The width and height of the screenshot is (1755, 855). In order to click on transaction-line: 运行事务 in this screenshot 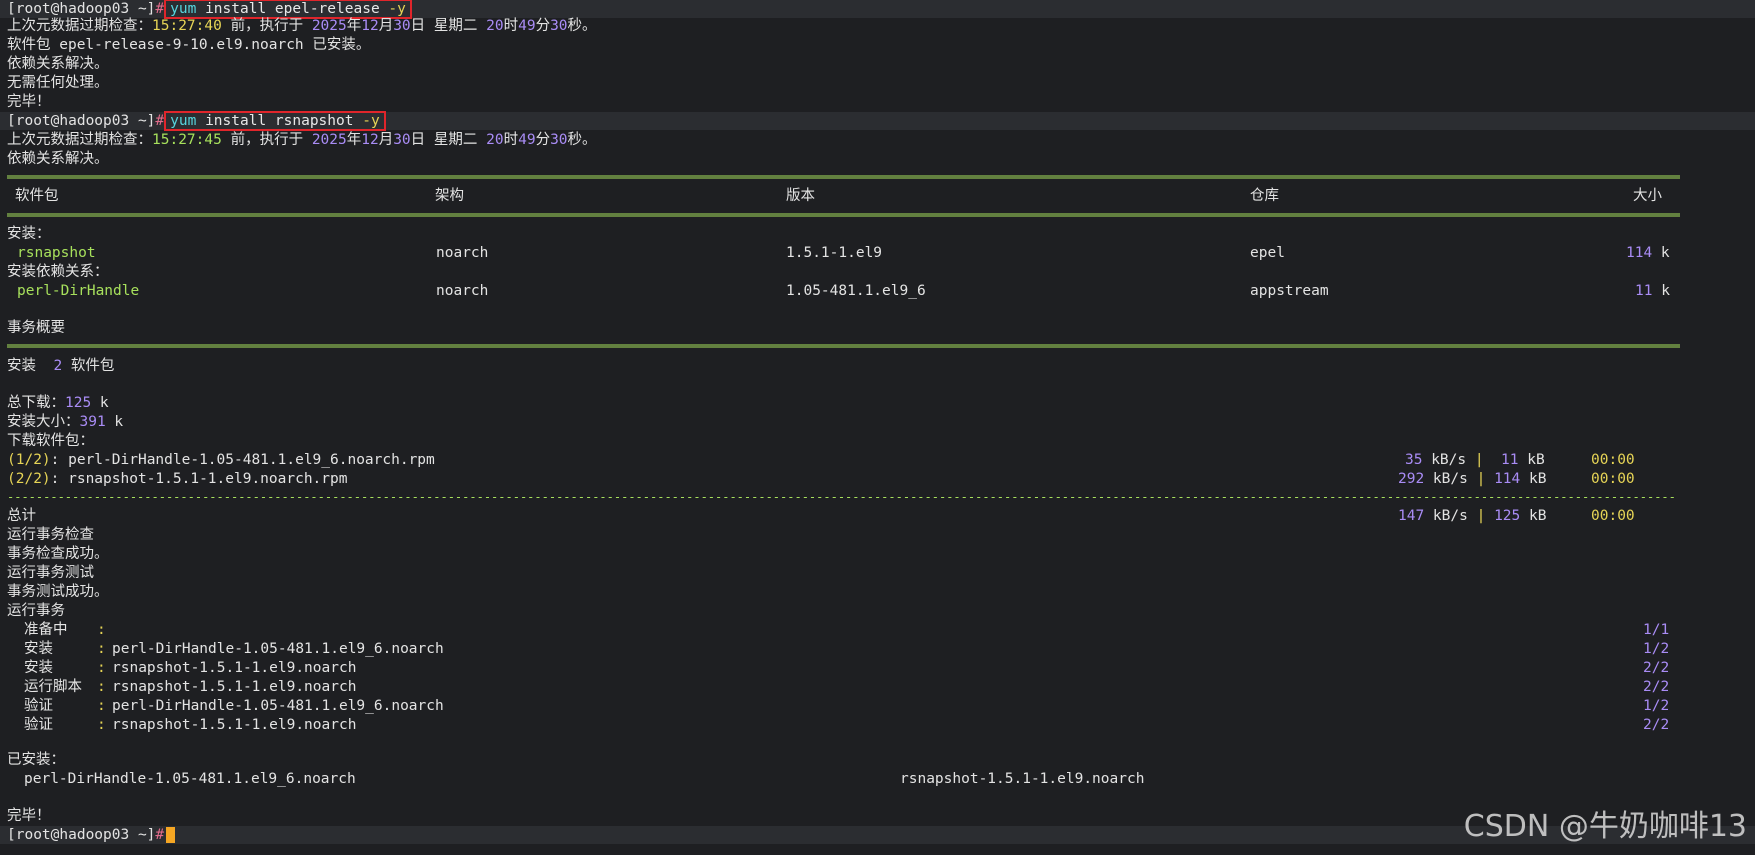, I will do `click(36, 611)`.